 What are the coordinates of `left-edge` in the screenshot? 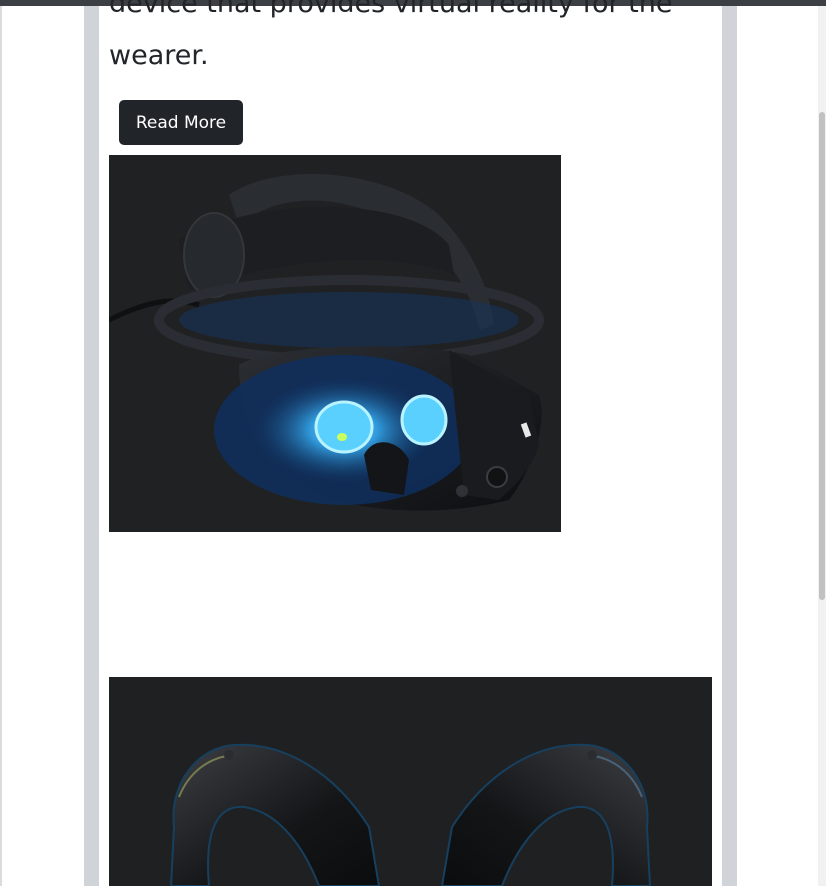 It's located at (1, 446).